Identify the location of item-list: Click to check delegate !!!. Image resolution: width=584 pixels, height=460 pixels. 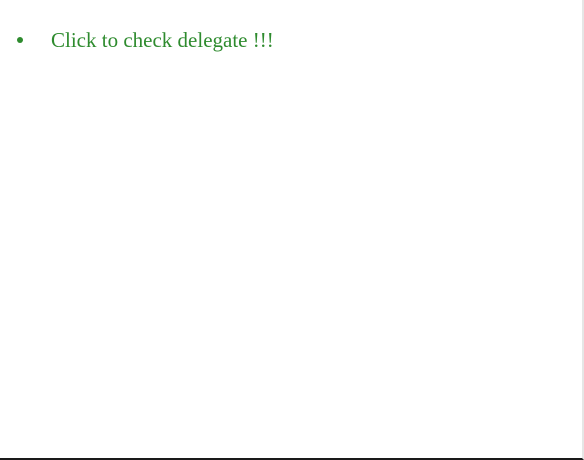
(144, 40).